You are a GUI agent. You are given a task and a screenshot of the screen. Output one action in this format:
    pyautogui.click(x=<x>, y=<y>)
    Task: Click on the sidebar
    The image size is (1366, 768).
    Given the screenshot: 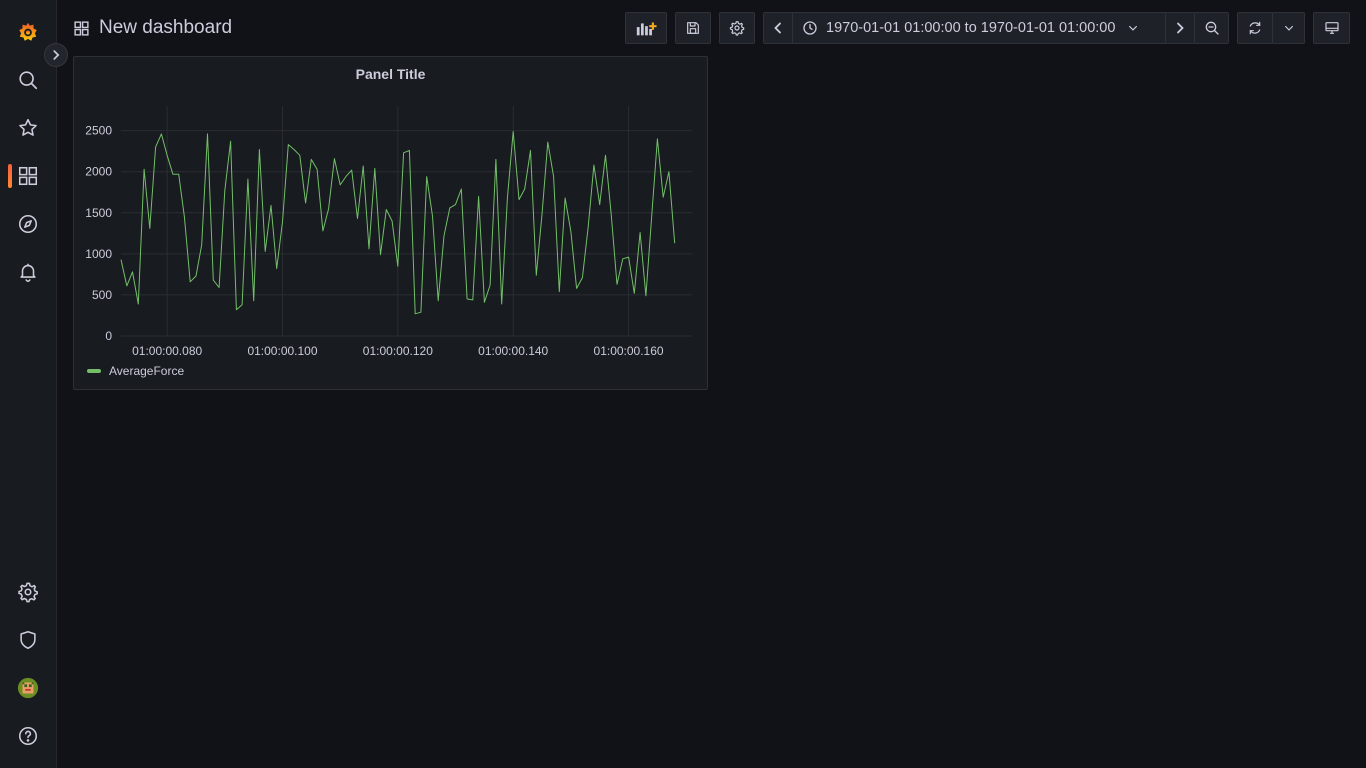 What is the action you would take?
    pyautogui.click(x=28, y=384)
    